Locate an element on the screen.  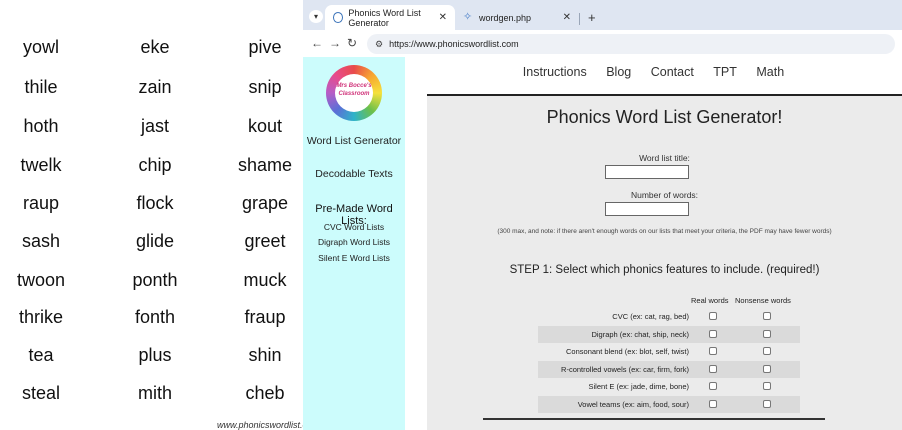
table-bottom-rule is located at coordinates (654, 419).